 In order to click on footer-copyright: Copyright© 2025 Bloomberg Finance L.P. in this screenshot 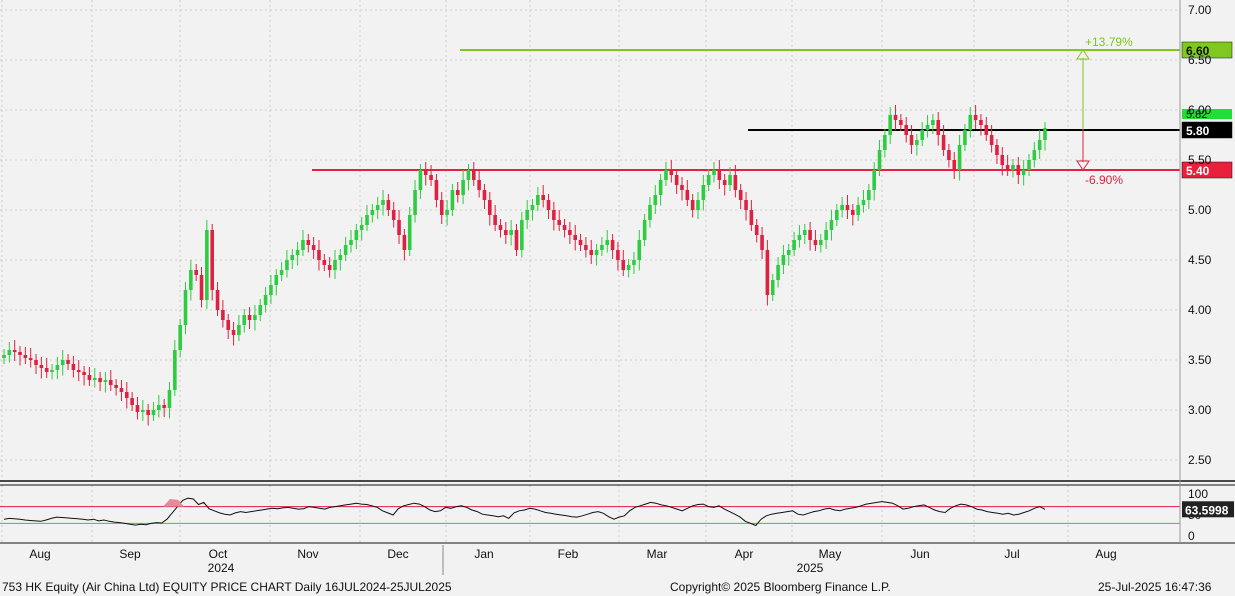, I will do `click(780, 587)`.